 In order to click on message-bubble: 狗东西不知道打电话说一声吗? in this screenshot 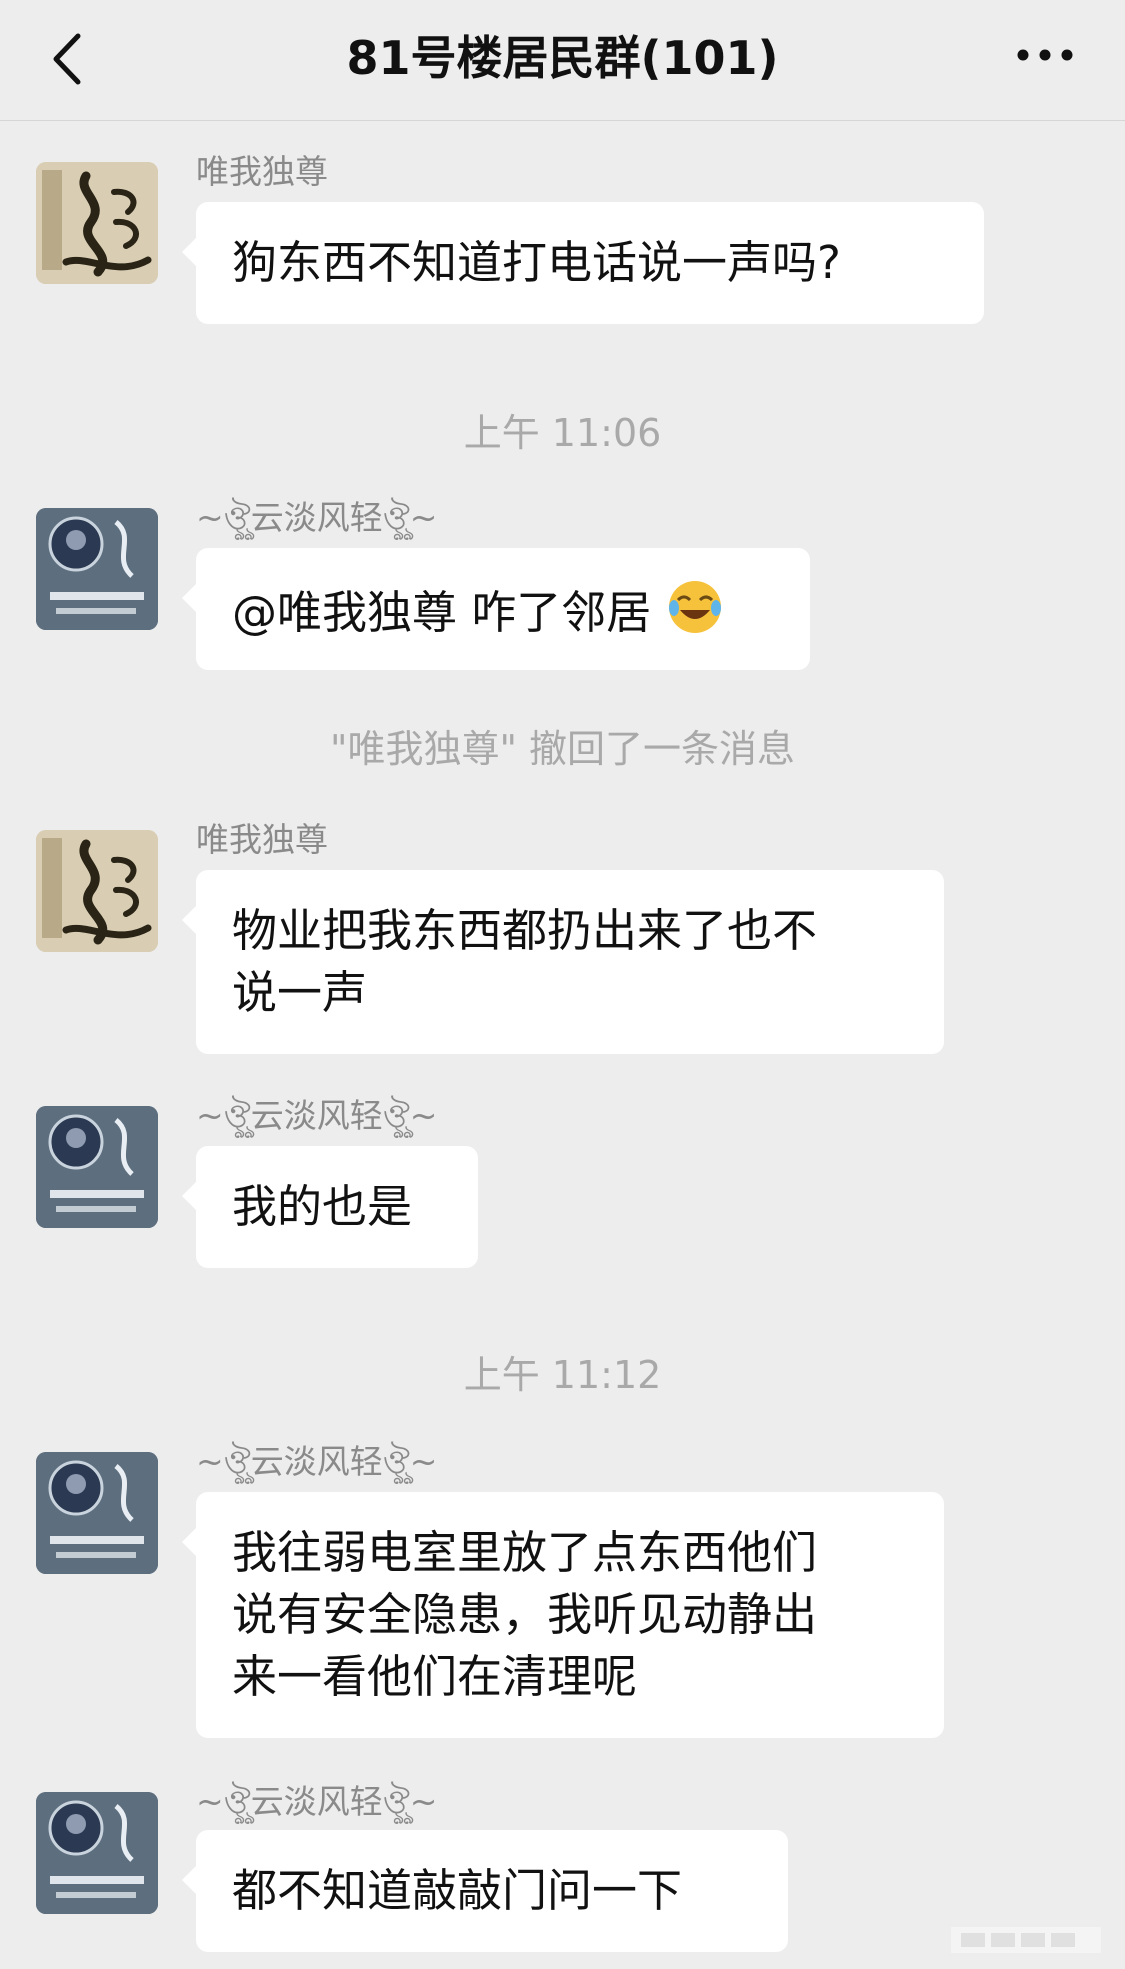, I will do `click(583, 263)`.